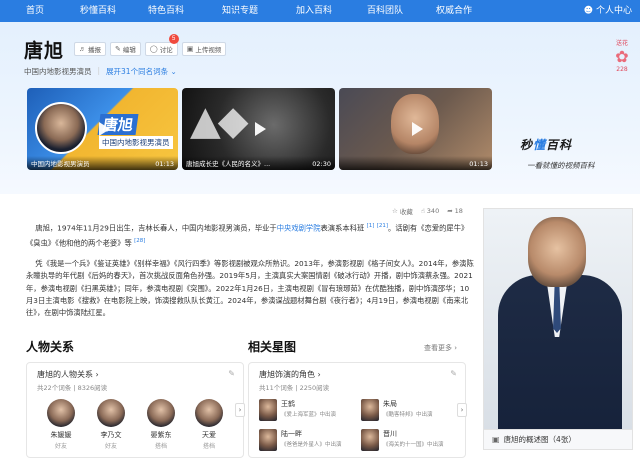 The image size is (640, 458). What do you see at coordinates (208, 50) in the screenshot?
I see `upload-label: 上传视频` at bounding box center [208, 50].